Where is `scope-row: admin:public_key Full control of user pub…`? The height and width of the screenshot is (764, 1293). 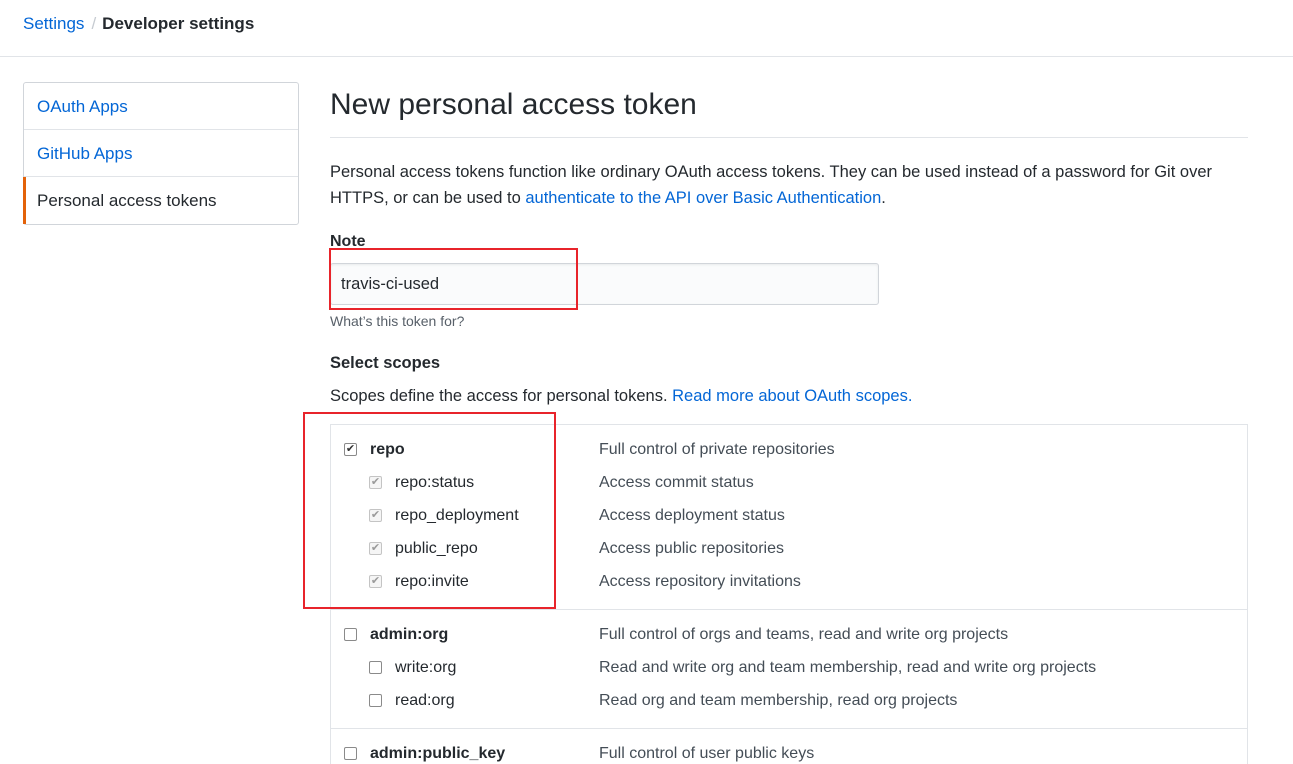
scope-row: admin:public_key Full control of user pub… is located at coordinates (789, 750).